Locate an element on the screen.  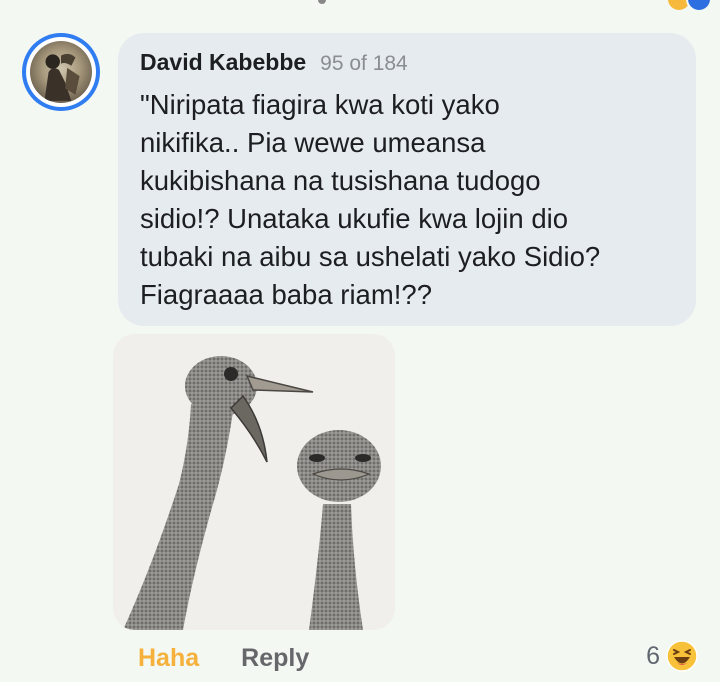
reaction-summary: 6 is located at coordinates (672, 656).